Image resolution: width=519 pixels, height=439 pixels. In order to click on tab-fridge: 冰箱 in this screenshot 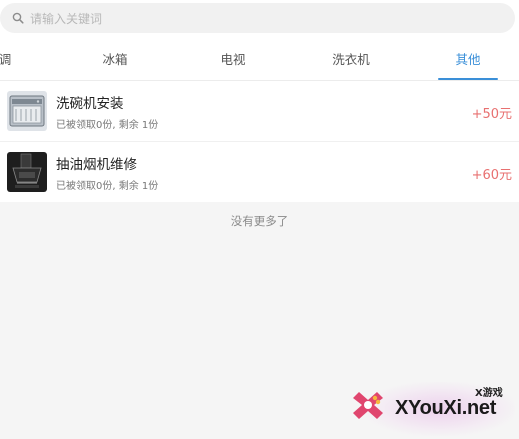, I will do `click(115, 59)`.